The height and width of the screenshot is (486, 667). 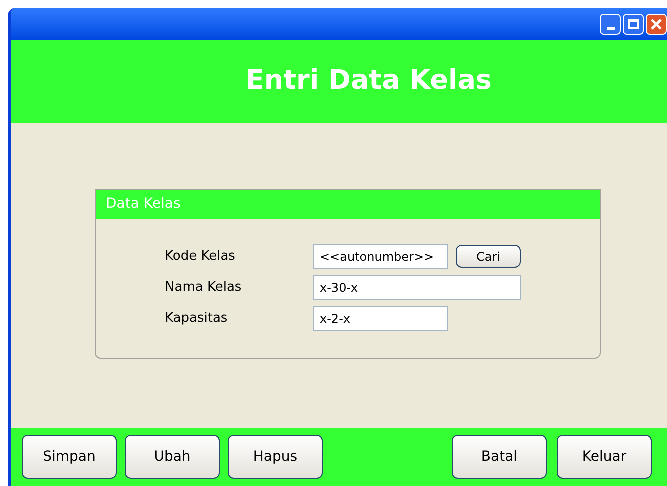 I want to click on action-button: Hapus, so click(x=275, y=457).